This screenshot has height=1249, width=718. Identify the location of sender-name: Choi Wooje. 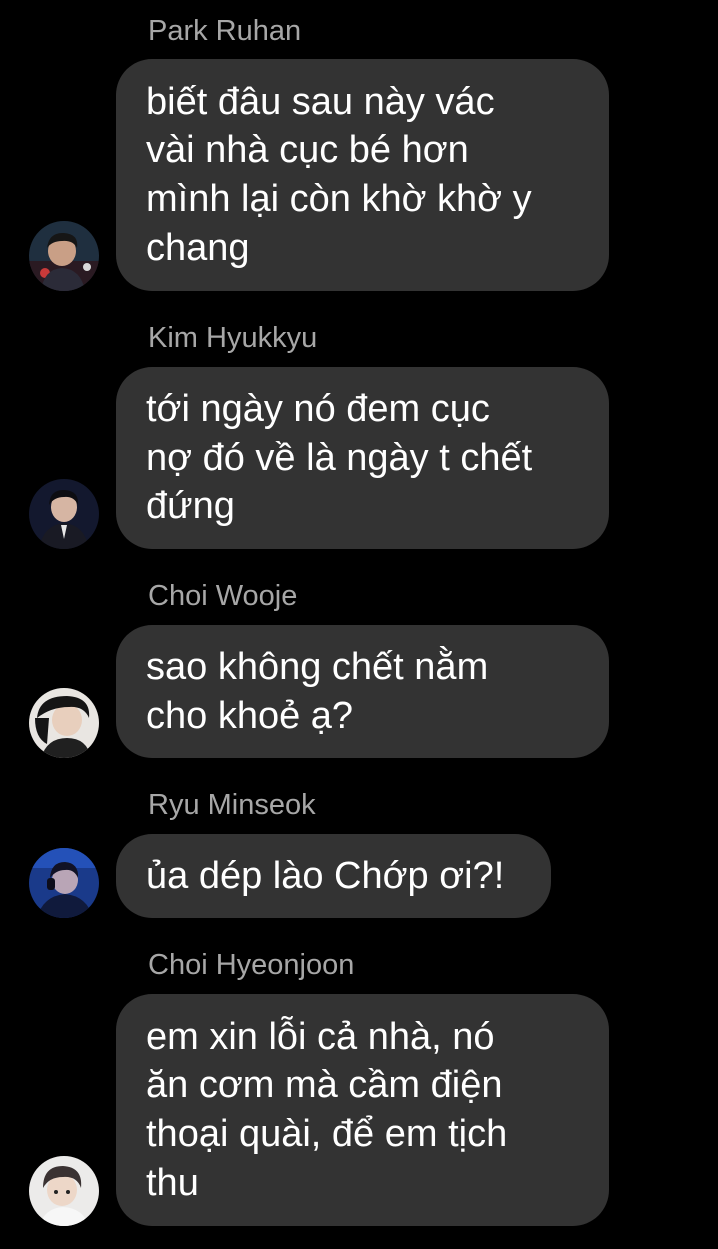
(223, 596).